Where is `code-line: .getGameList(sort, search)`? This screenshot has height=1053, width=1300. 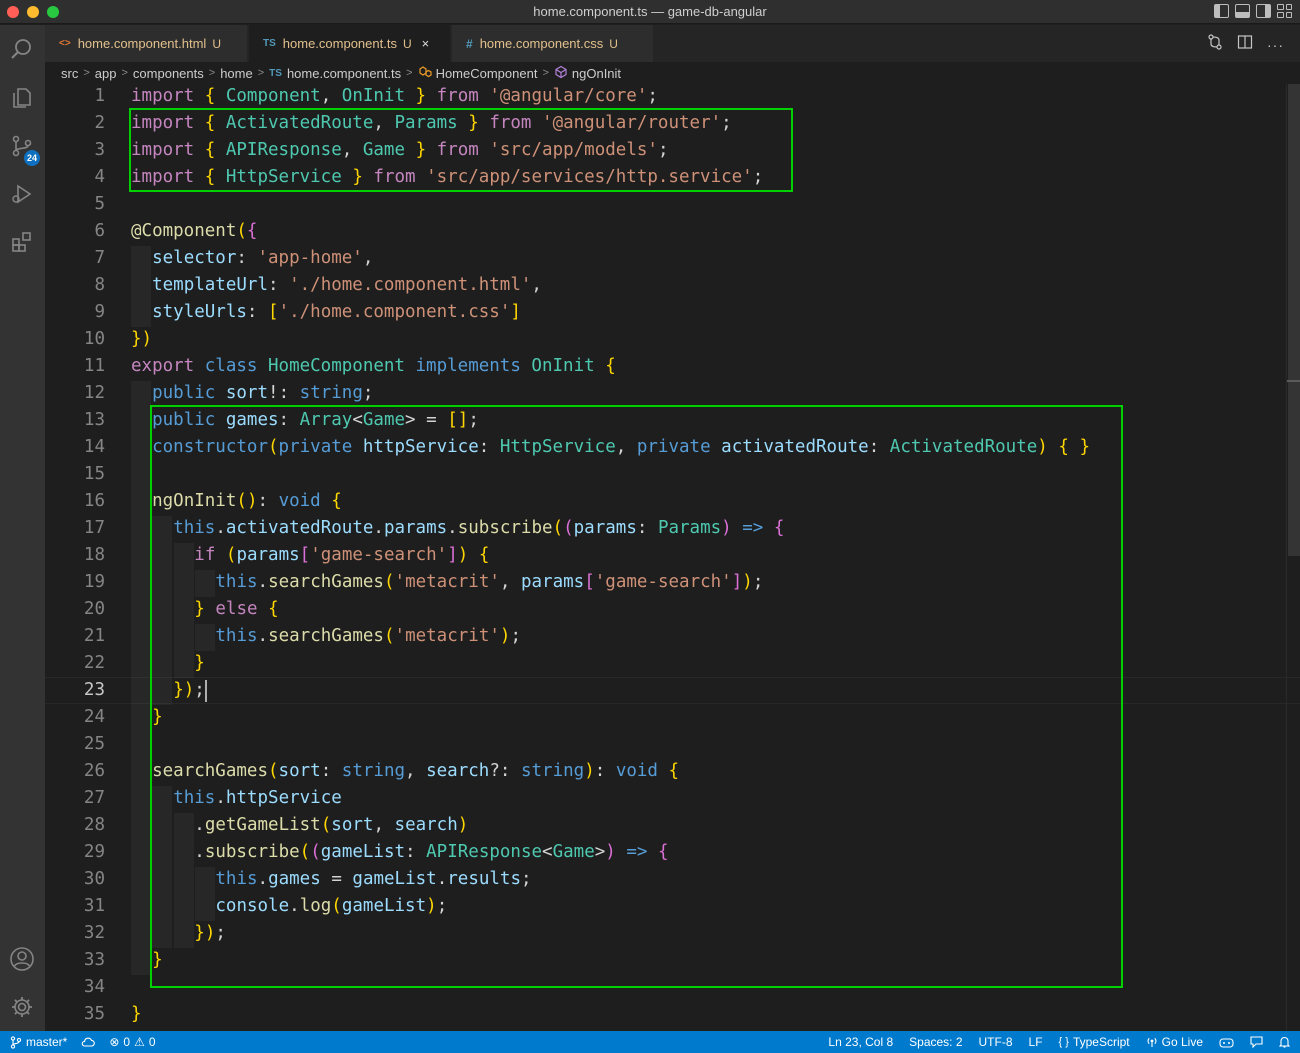 code-line: .getGameList(sort, search) is located at coordinates (331, 825).